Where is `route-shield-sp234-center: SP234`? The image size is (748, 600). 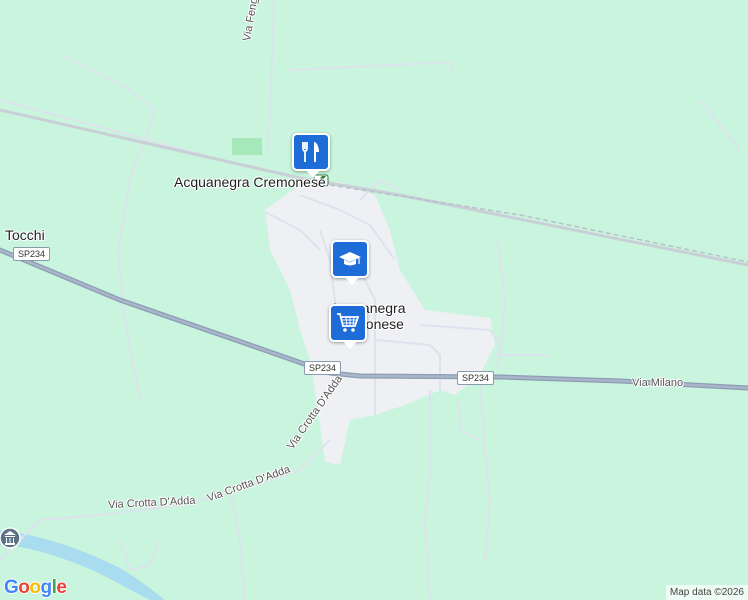
route-shield-sp234-center: SP234 is located at coordinates (323, 368).